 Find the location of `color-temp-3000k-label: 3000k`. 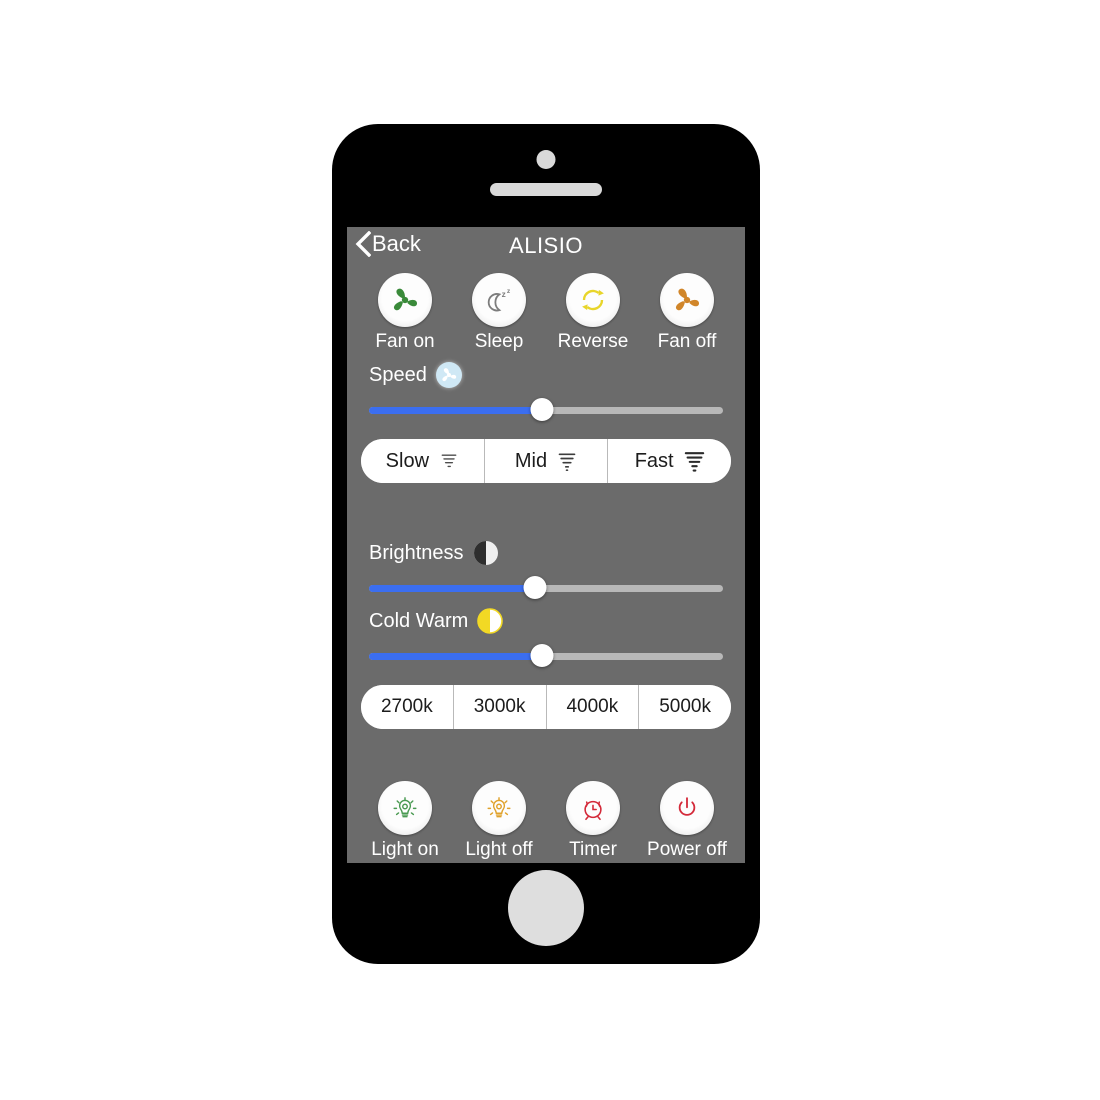

color-temp-3000k-label: 3000k is located at coordinates (499, 706).